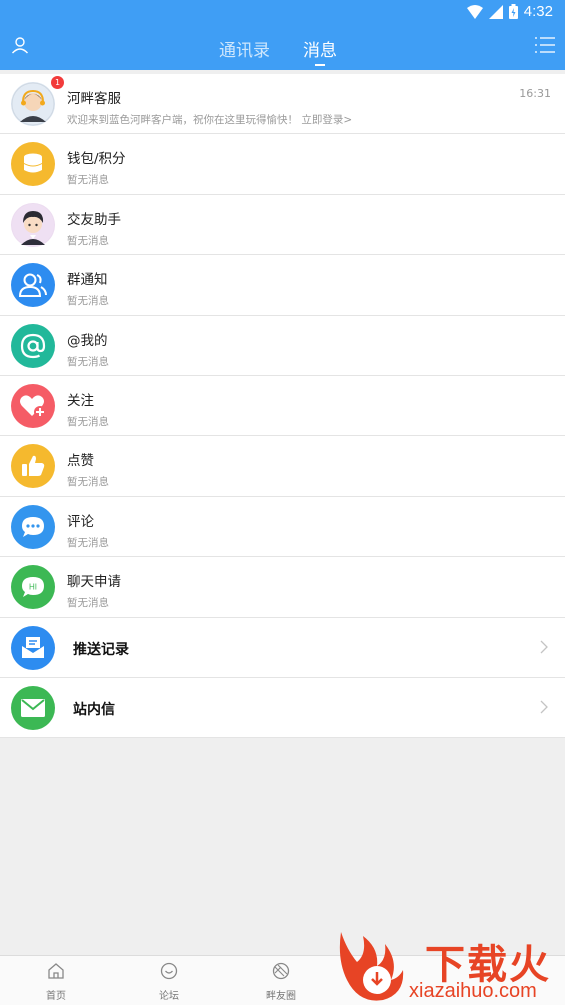 The height and width of the screenshot is (1005, 565). I want to click on message-row-follow: 关注 暂无消息, so click(282, 406).